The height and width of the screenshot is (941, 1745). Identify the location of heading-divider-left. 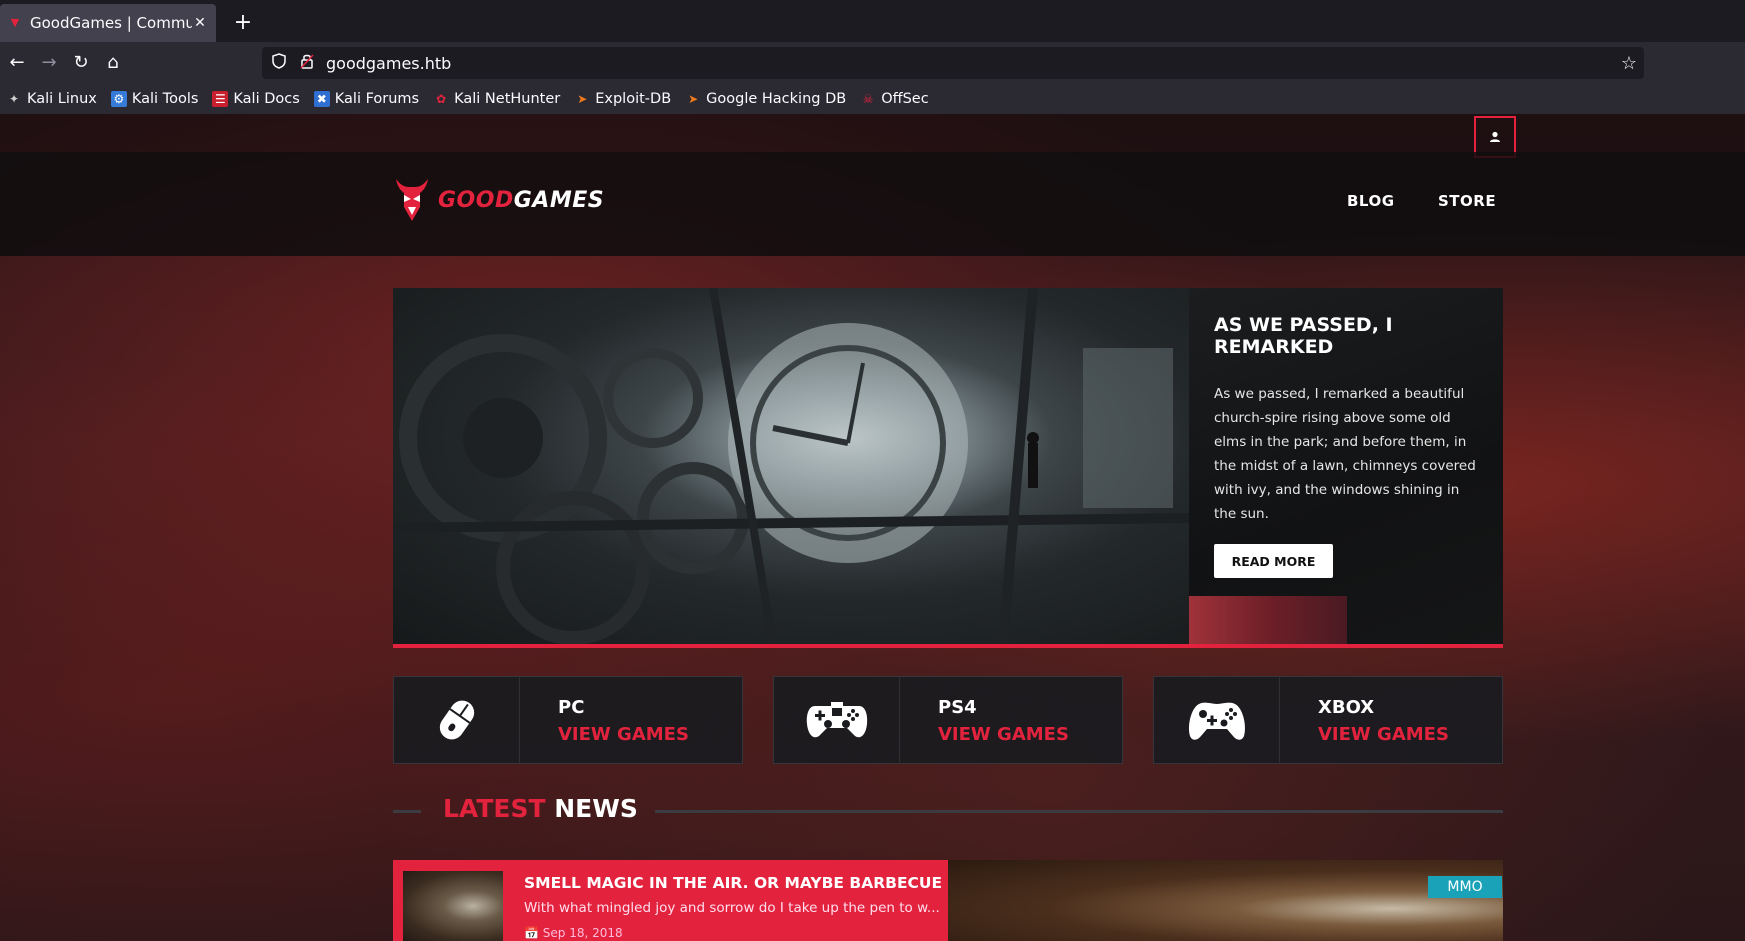
(407, 811).